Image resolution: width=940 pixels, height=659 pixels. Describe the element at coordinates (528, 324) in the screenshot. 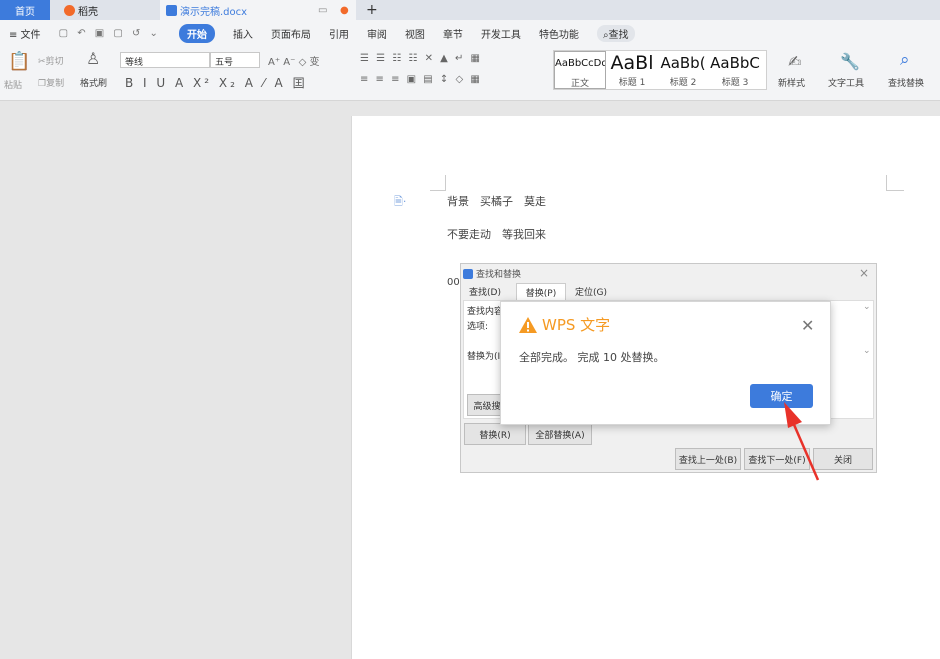

I see `warning-icon` at that location.